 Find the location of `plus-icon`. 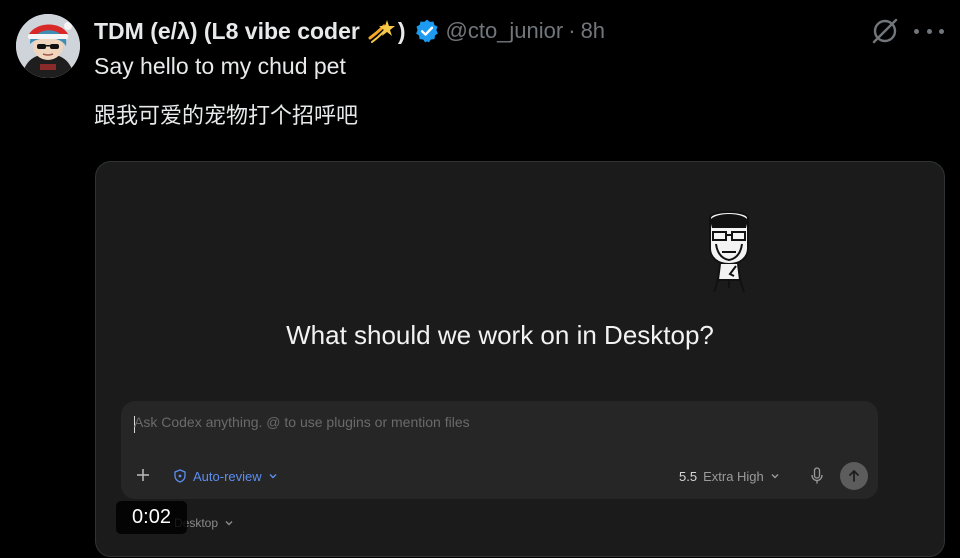

plus-icon is located at coordinates (143, 475).